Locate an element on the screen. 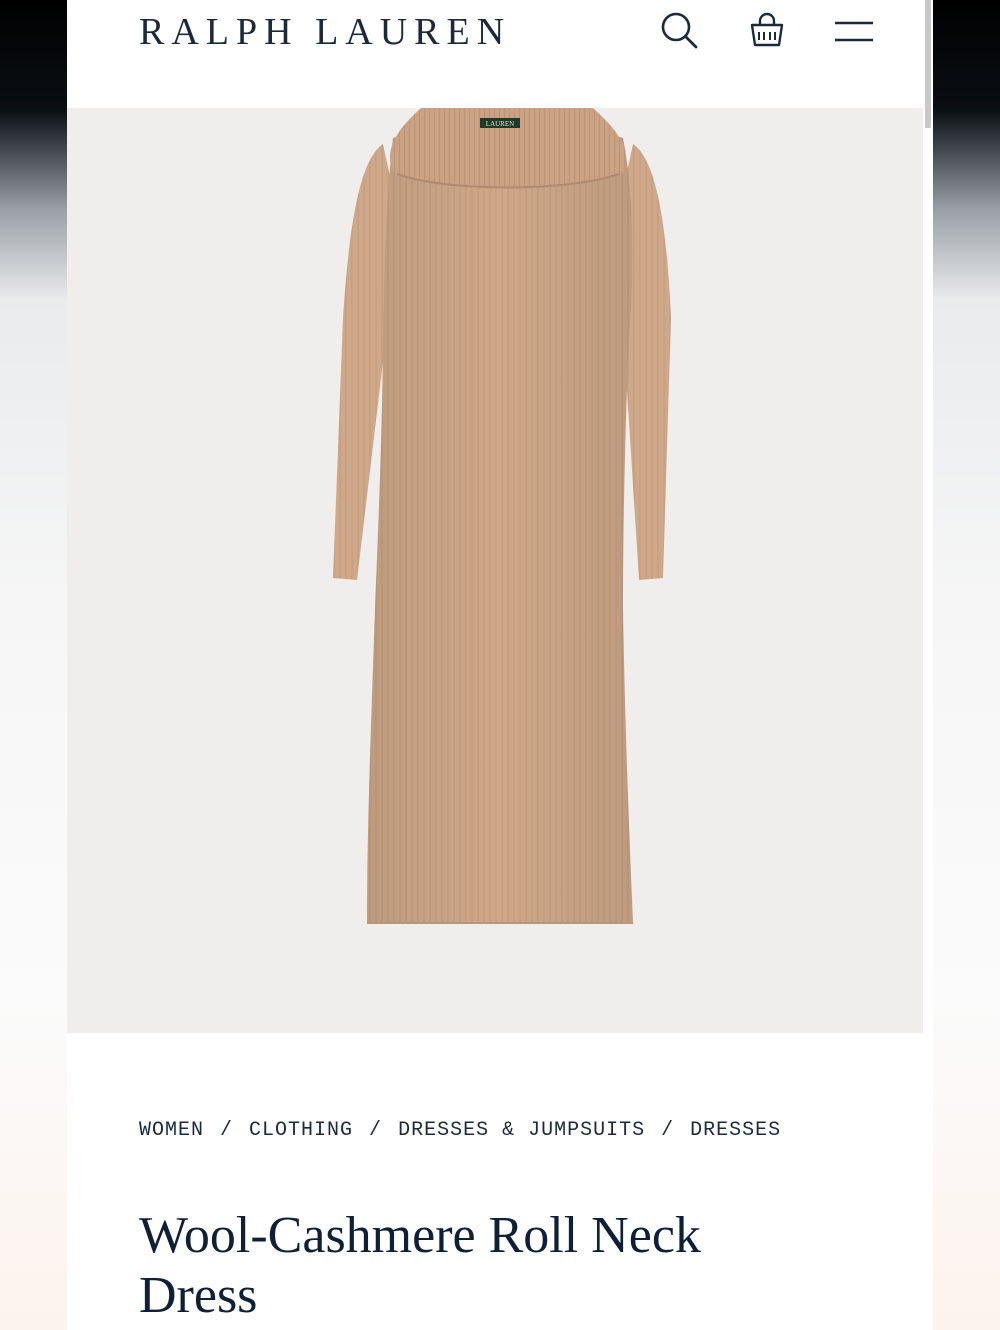 The height and width of the screenshot is (1330, 1000). breadcrumb-dresses-jumpsuits: DRESSES & JUMPSUITS is located at coordinates (521, 1130).